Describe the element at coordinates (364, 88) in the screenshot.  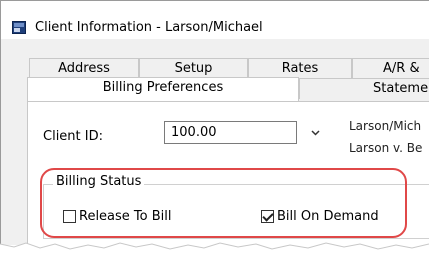
I see `tab-statements: Statemer` at that location.